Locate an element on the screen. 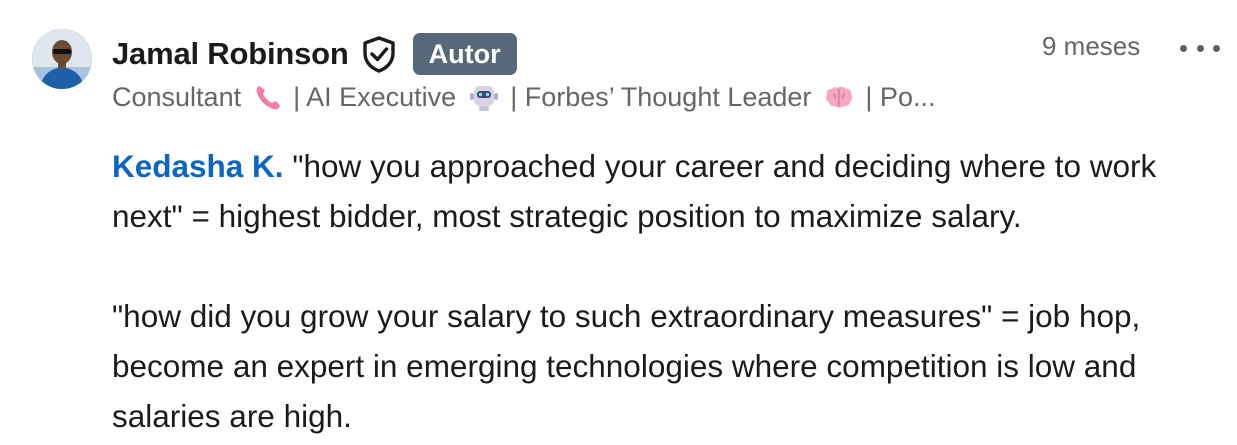 This screenshot has width=1237, height=445. author-avatar is located at coordinates (62, 59).